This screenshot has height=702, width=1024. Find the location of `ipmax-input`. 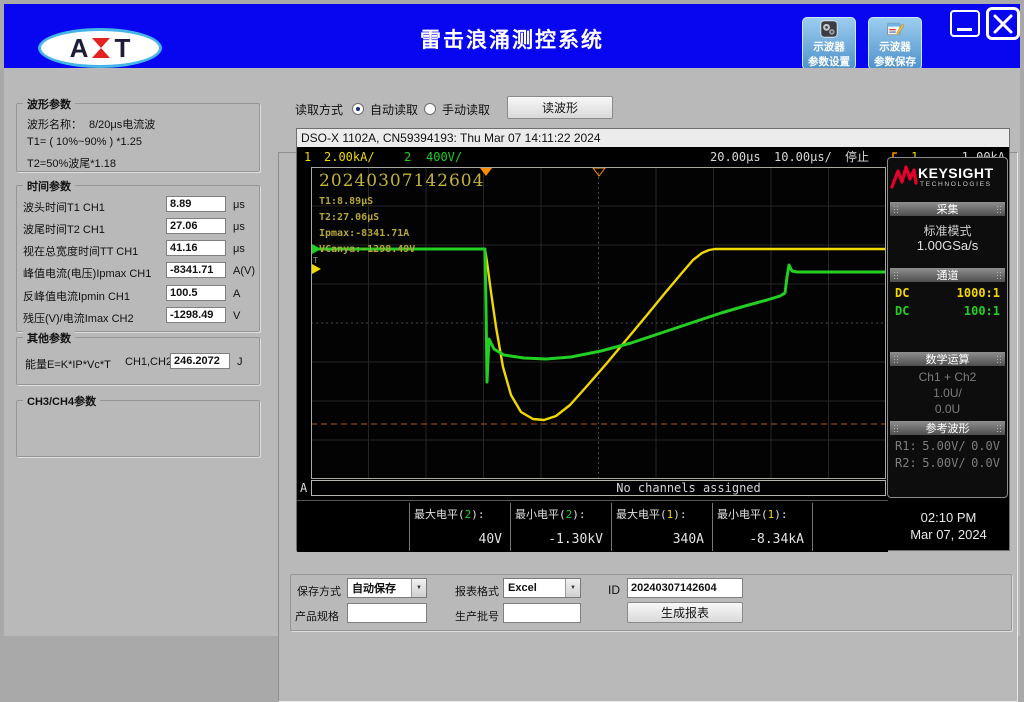

ipmax-input is located at coordinates (196, 270).